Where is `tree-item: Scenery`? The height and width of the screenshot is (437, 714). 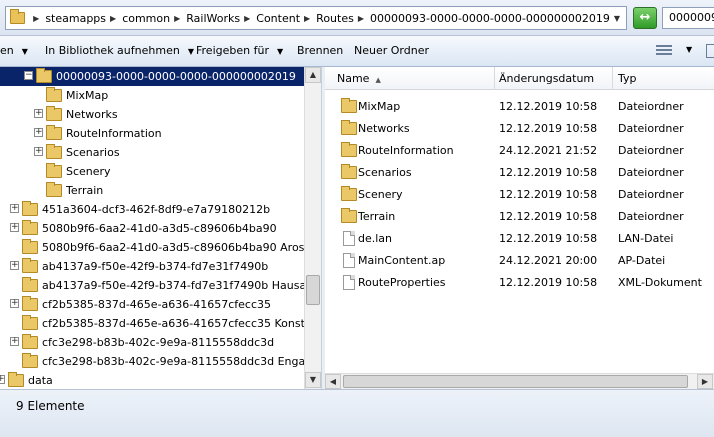 tree-item: Scenery is located at coordinates (152, 171).